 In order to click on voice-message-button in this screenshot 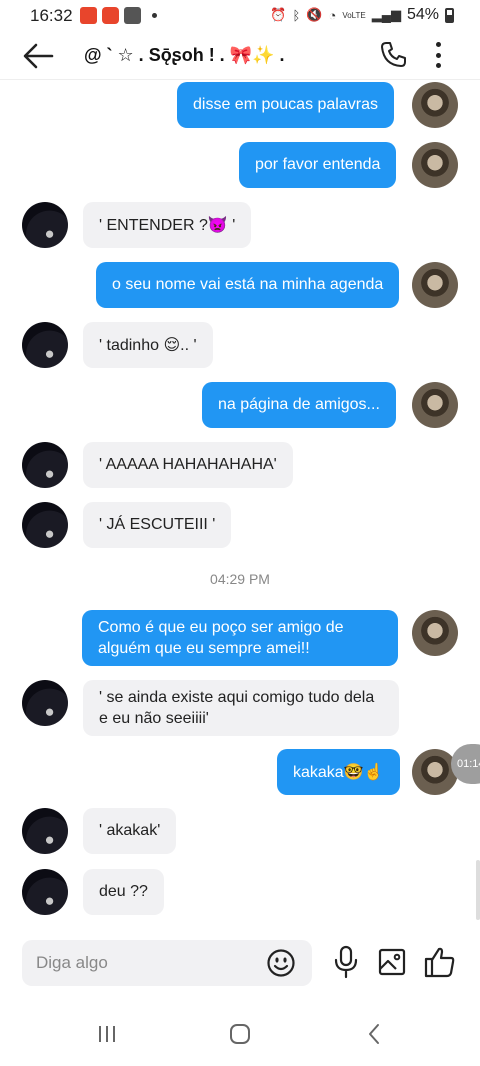, I will do `click(346, 962)`.